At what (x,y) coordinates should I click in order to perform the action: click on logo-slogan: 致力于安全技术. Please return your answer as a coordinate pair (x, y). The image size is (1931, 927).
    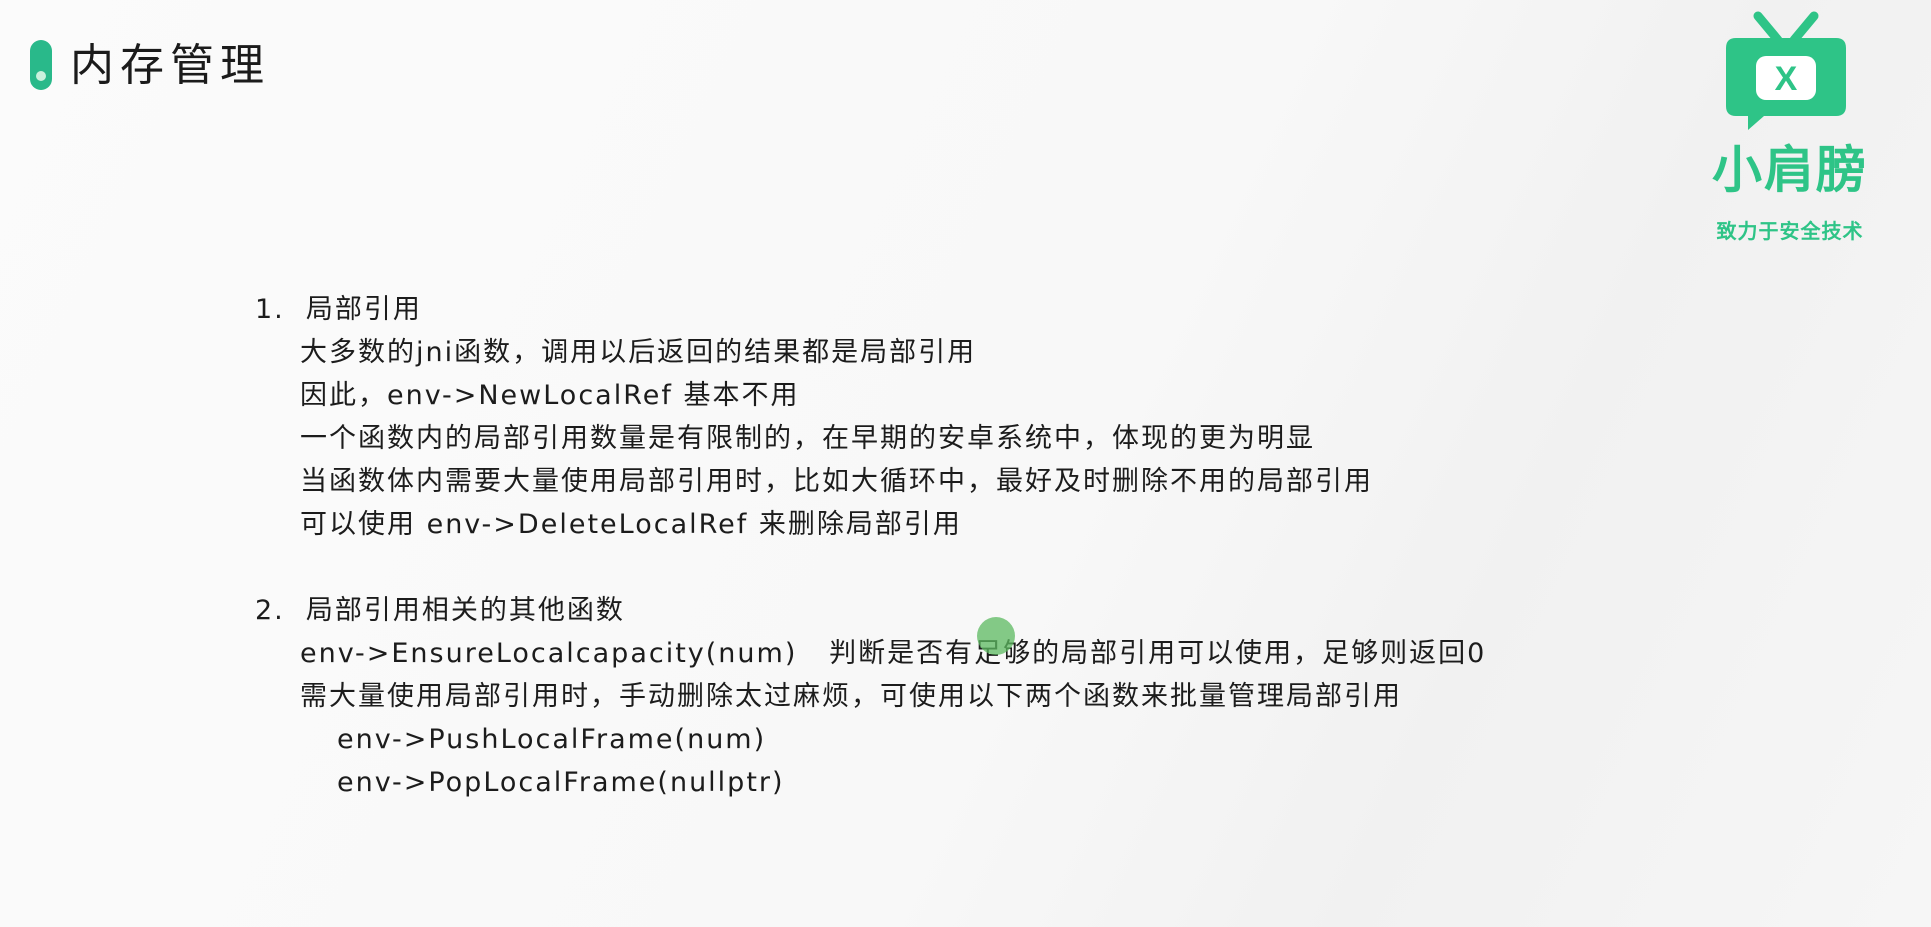
    Looking at the image, I should click on (1790, 231).